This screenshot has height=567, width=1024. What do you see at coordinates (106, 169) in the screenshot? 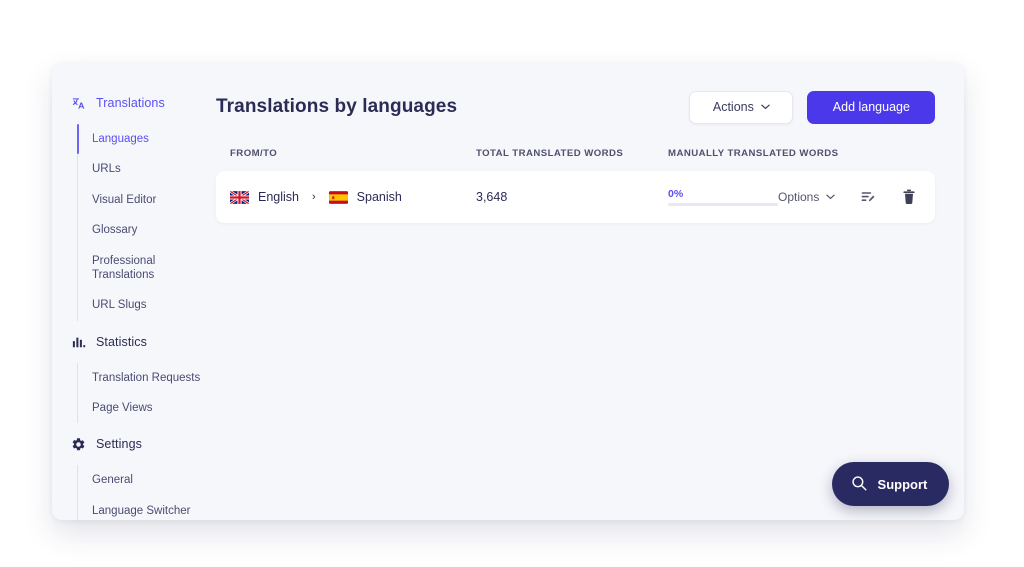
I see `sidebar-item-label: URLs` at bounding box center [106, 169].